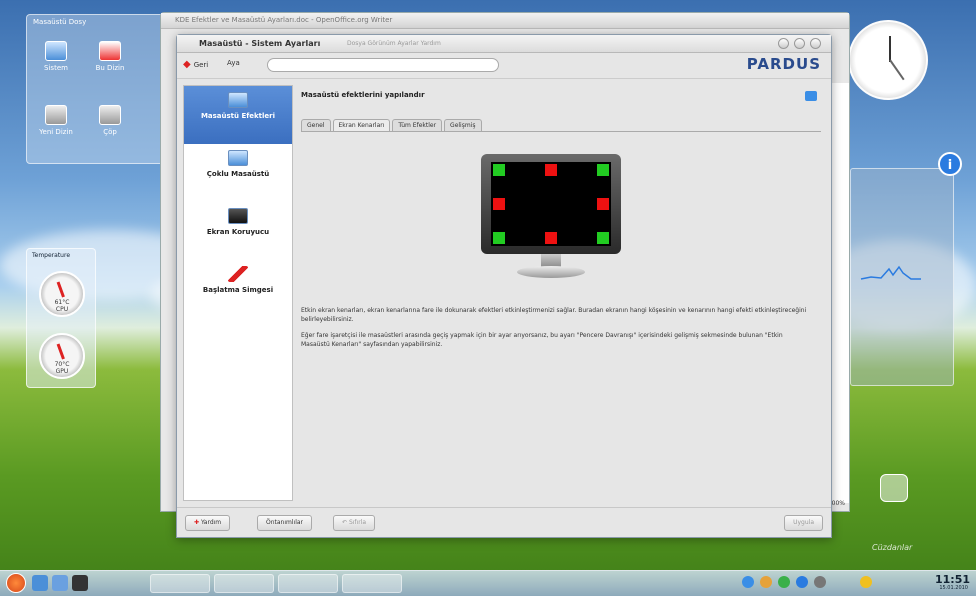  I want to click on back-label: Geri, so click(201, 64).